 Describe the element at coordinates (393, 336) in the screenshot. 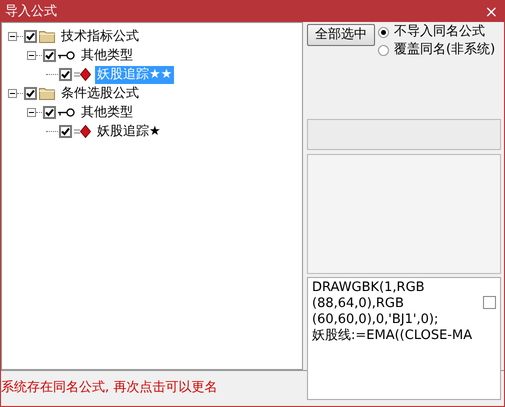

I see `code-line: 妖股线:=EMA((CLOSE-MA` at that location.